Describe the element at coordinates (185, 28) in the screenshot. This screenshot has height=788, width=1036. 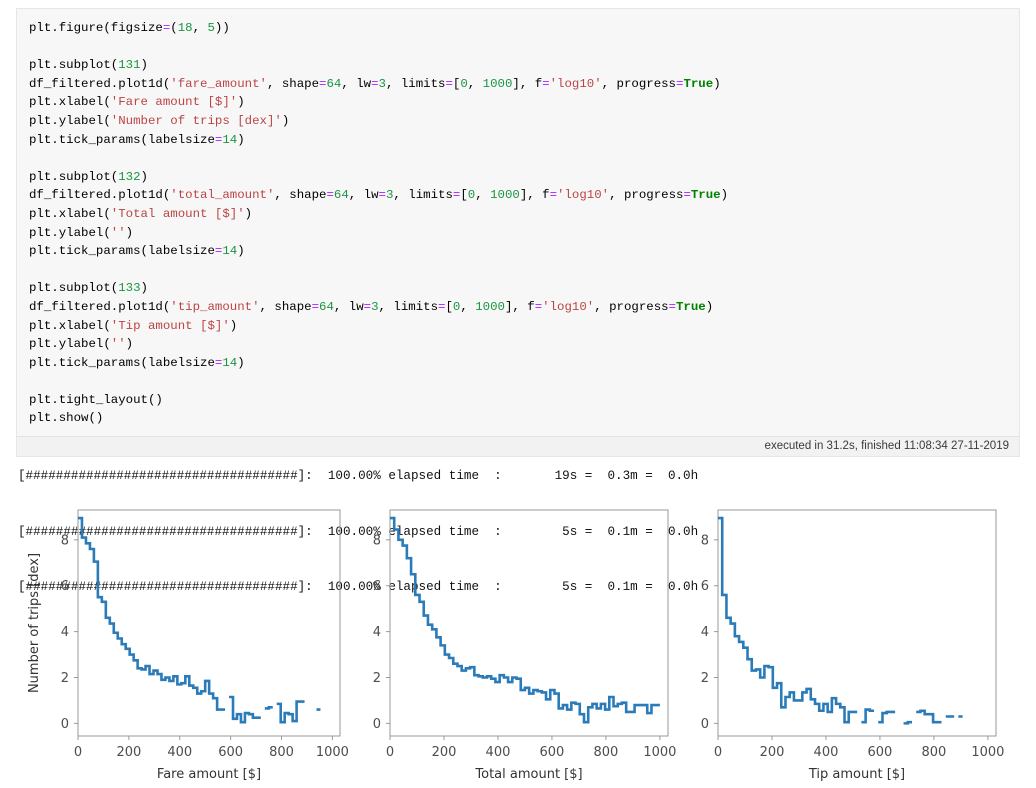
I see `code-token: 18` at that location.